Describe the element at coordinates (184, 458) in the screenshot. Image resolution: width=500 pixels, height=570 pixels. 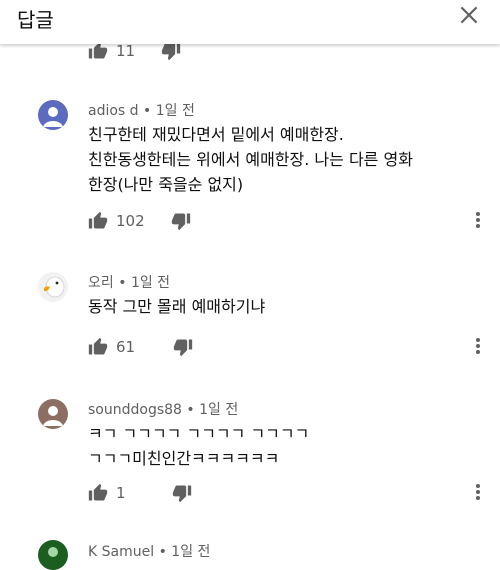
I see `comment-line: ㄱㄱㄱ미친인간ㅋㅋㅋㅋㅋㅋ` at that location.